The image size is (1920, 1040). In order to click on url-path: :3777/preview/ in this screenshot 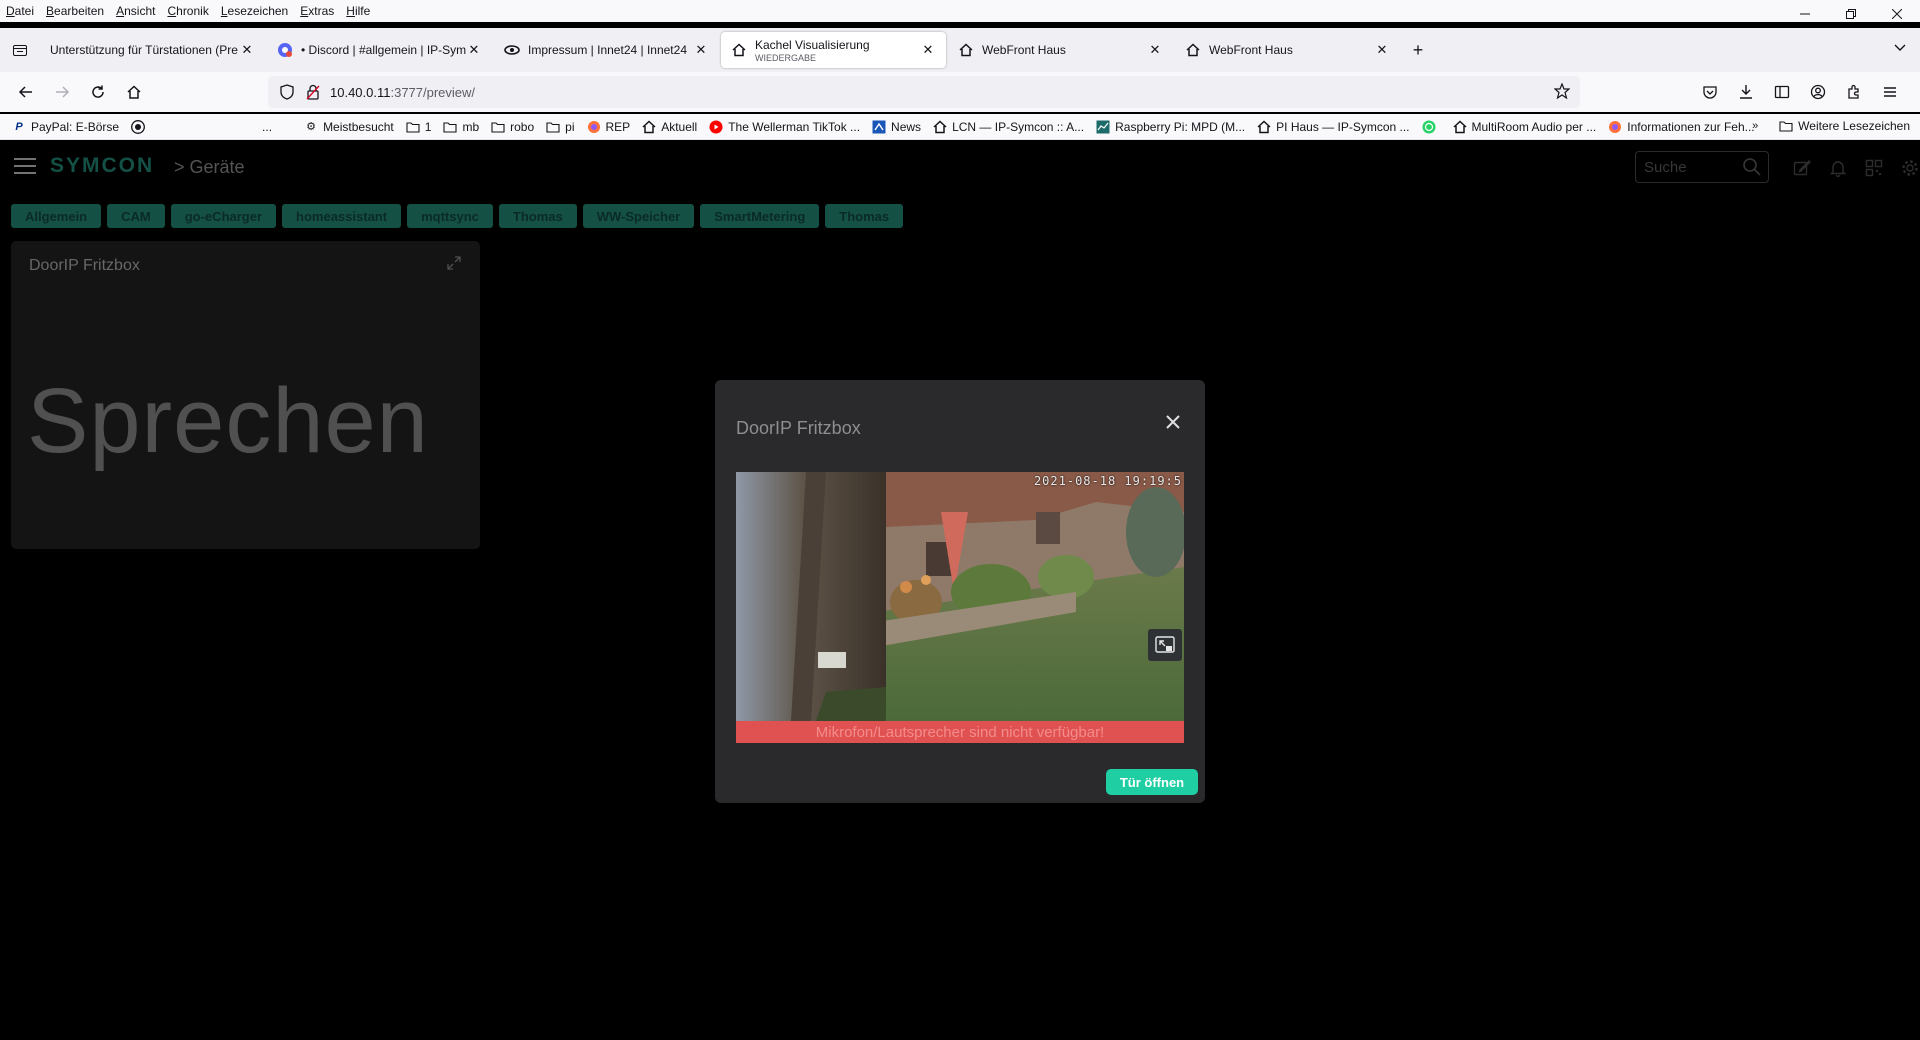, I will do `click(433, 92)`.